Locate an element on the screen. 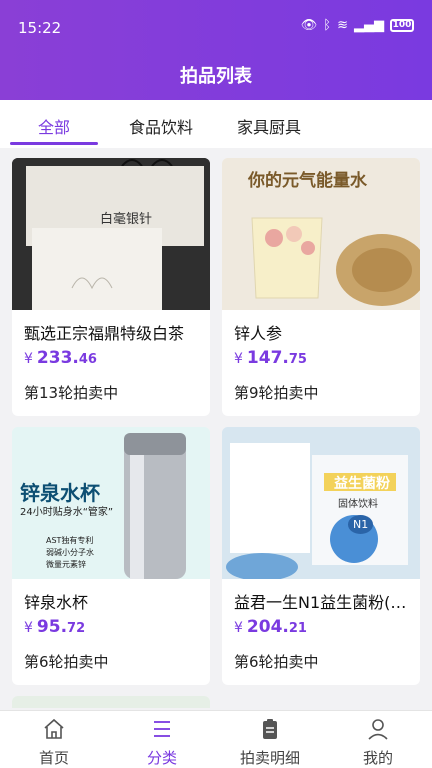 The image size is (432, 768). eye-icon: 👁 is located at coordinates (309, 25).